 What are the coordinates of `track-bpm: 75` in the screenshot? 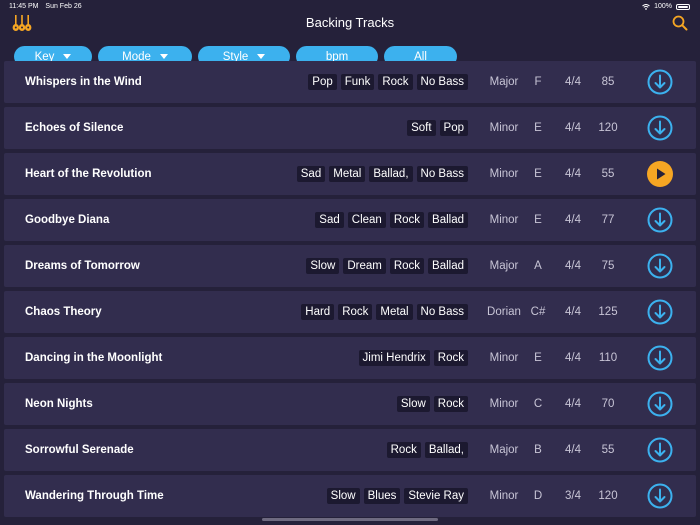 It's located at (608, 266).